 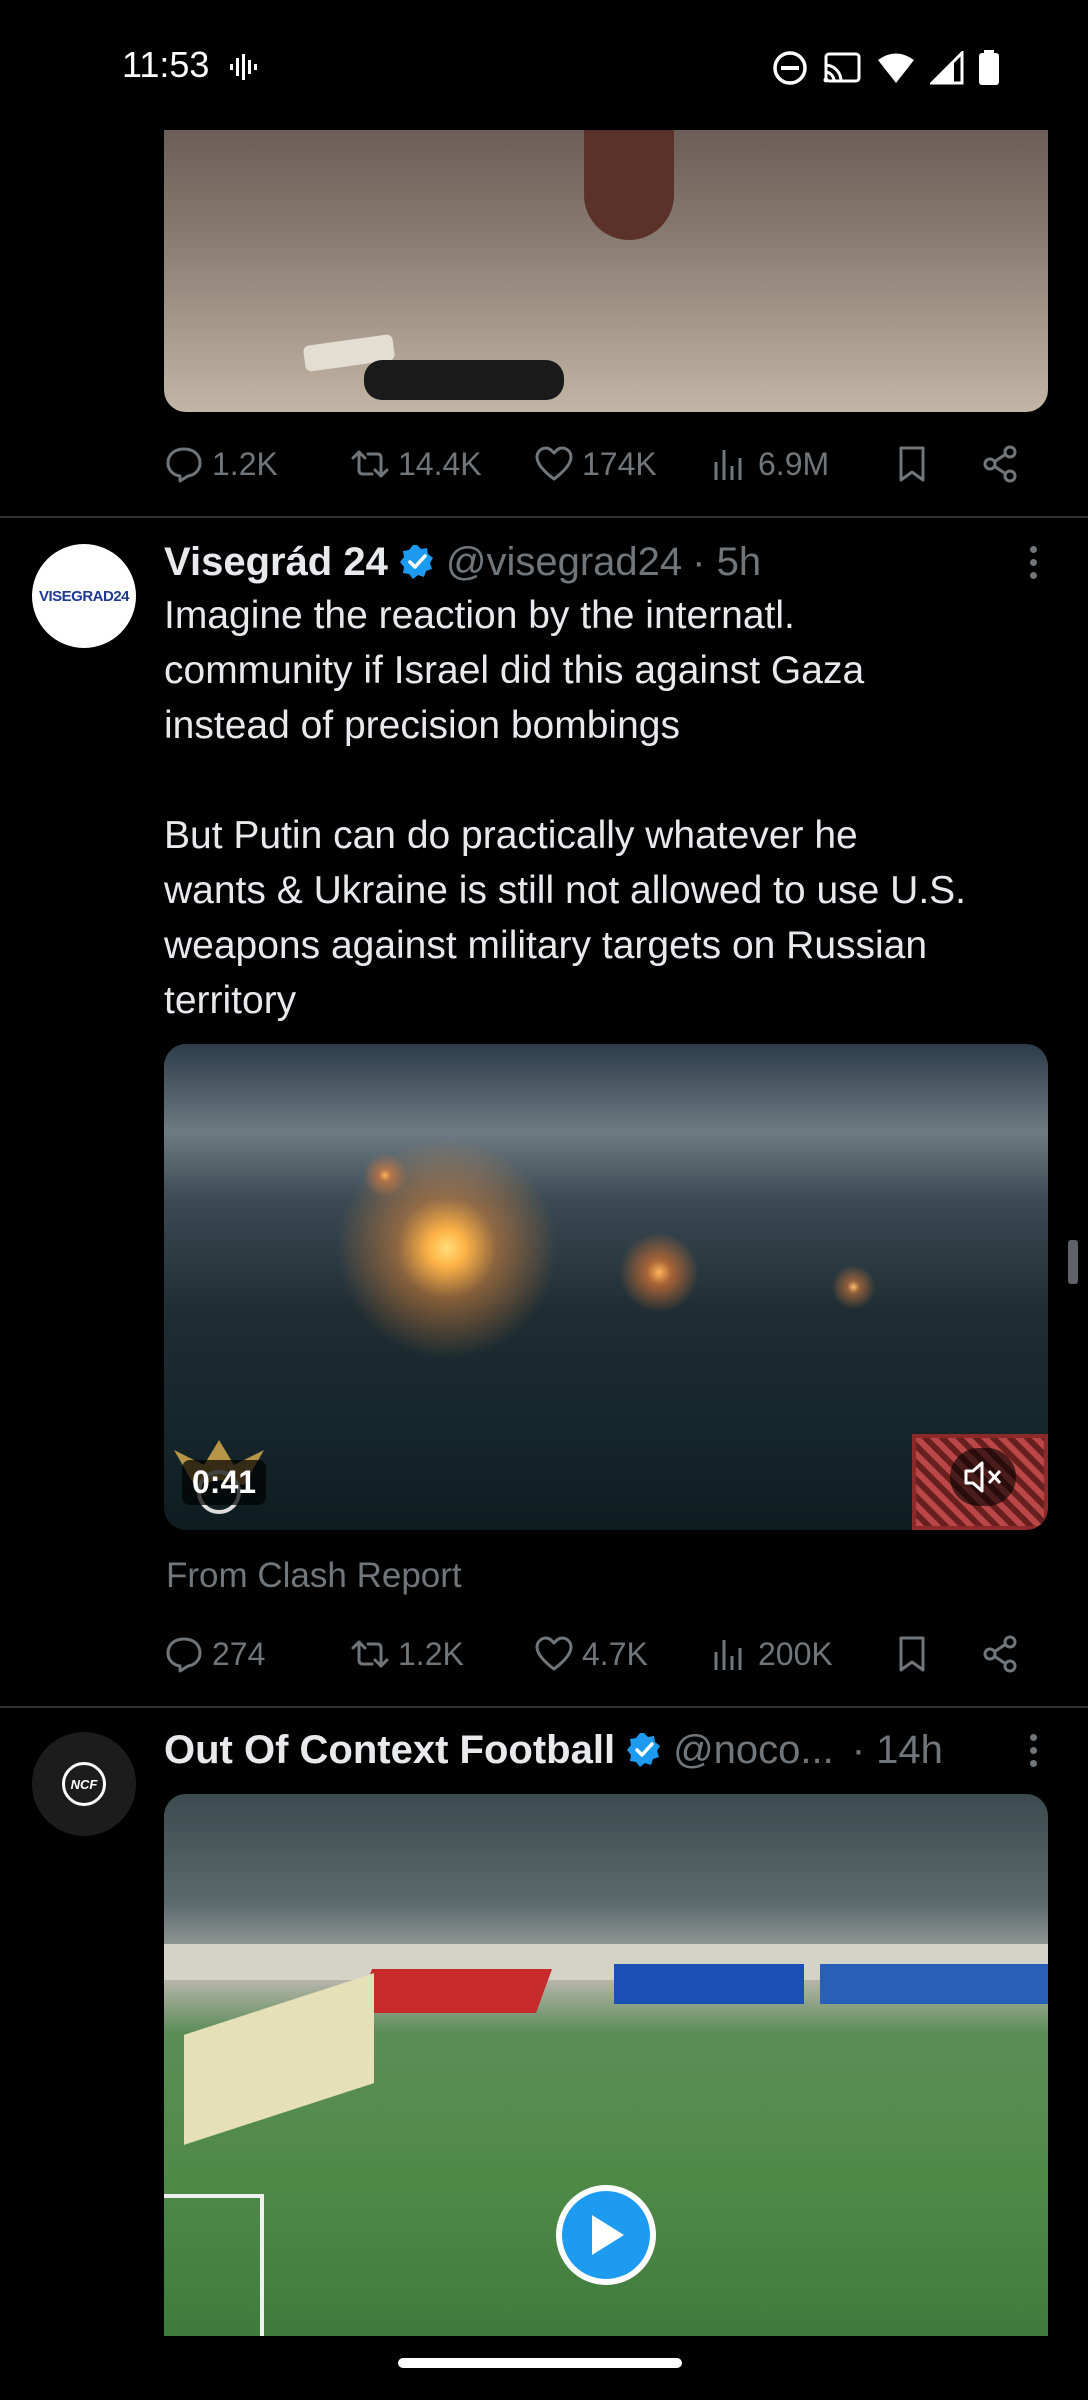 I want to click on repost-button: 1.2K, so click(x=407, y=1654).